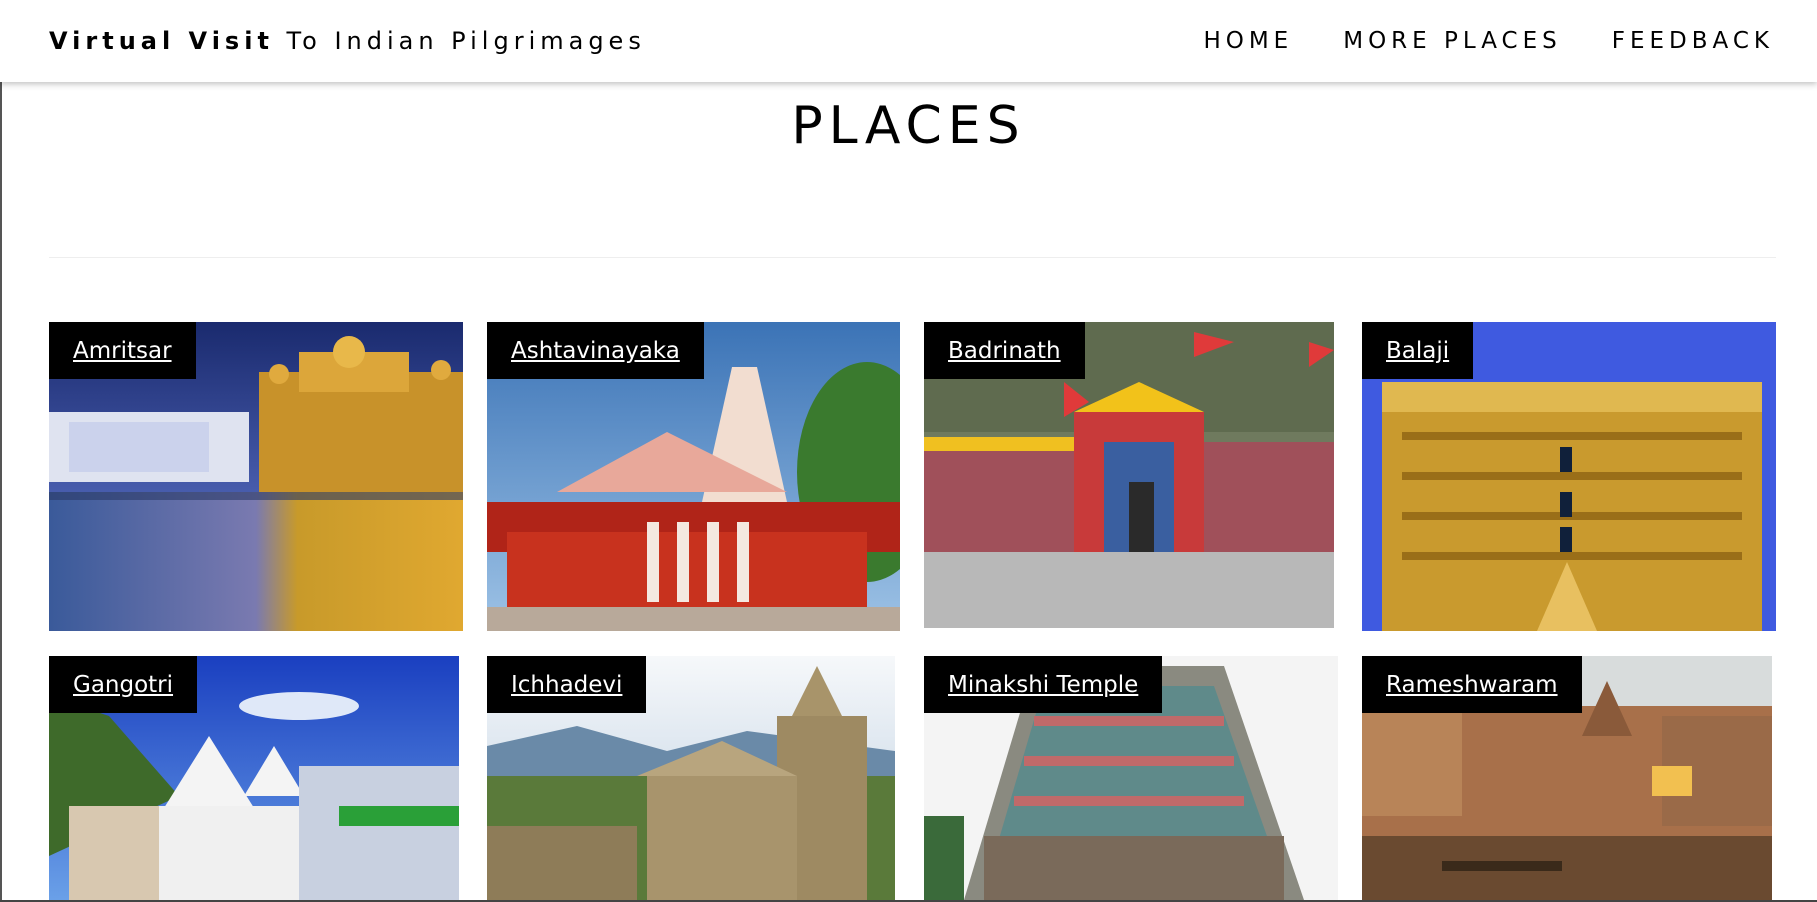 Image resolution: width=1817 pixels, height=902 pixels. I want to click on place-link-ichhadevi: Ichhadevi, so click(566, 685).